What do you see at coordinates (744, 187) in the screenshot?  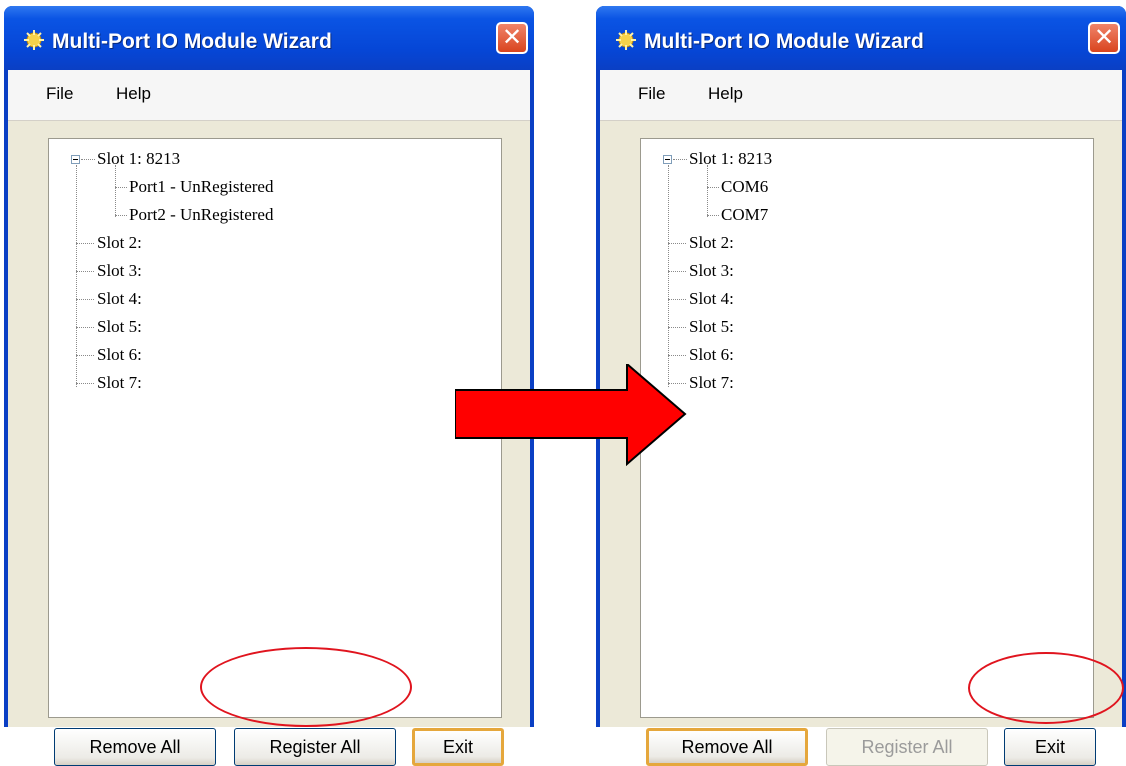 I see `tree-node-com6: COM6` at bounding box center [744, 187].